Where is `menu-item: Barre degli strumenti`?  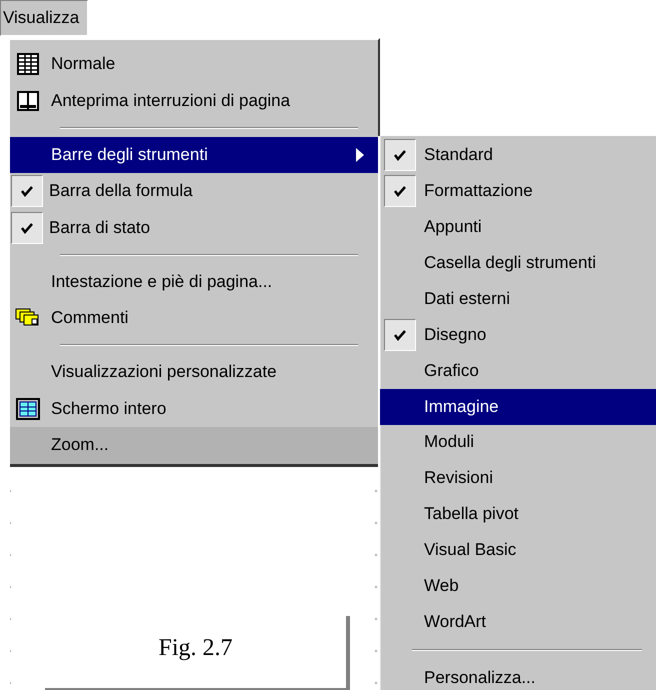 menu-item: Barre degli strumenti is located at coordinates (194, 154).